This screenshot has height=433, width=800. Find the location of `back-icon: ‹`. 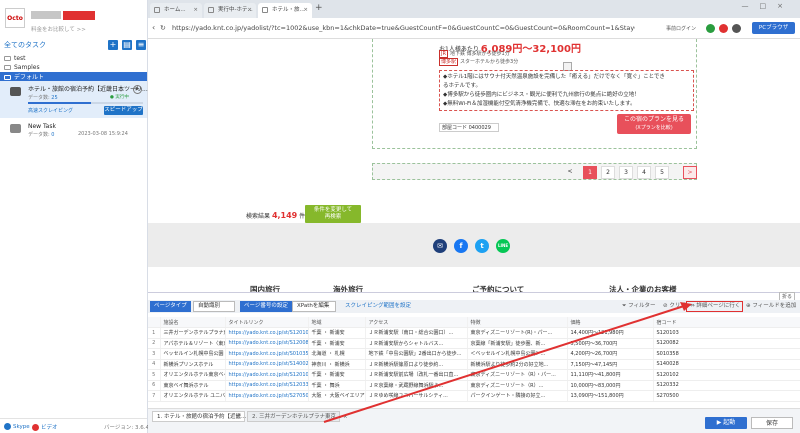

back-icon: ‹ is located at coordinates (153, 27).